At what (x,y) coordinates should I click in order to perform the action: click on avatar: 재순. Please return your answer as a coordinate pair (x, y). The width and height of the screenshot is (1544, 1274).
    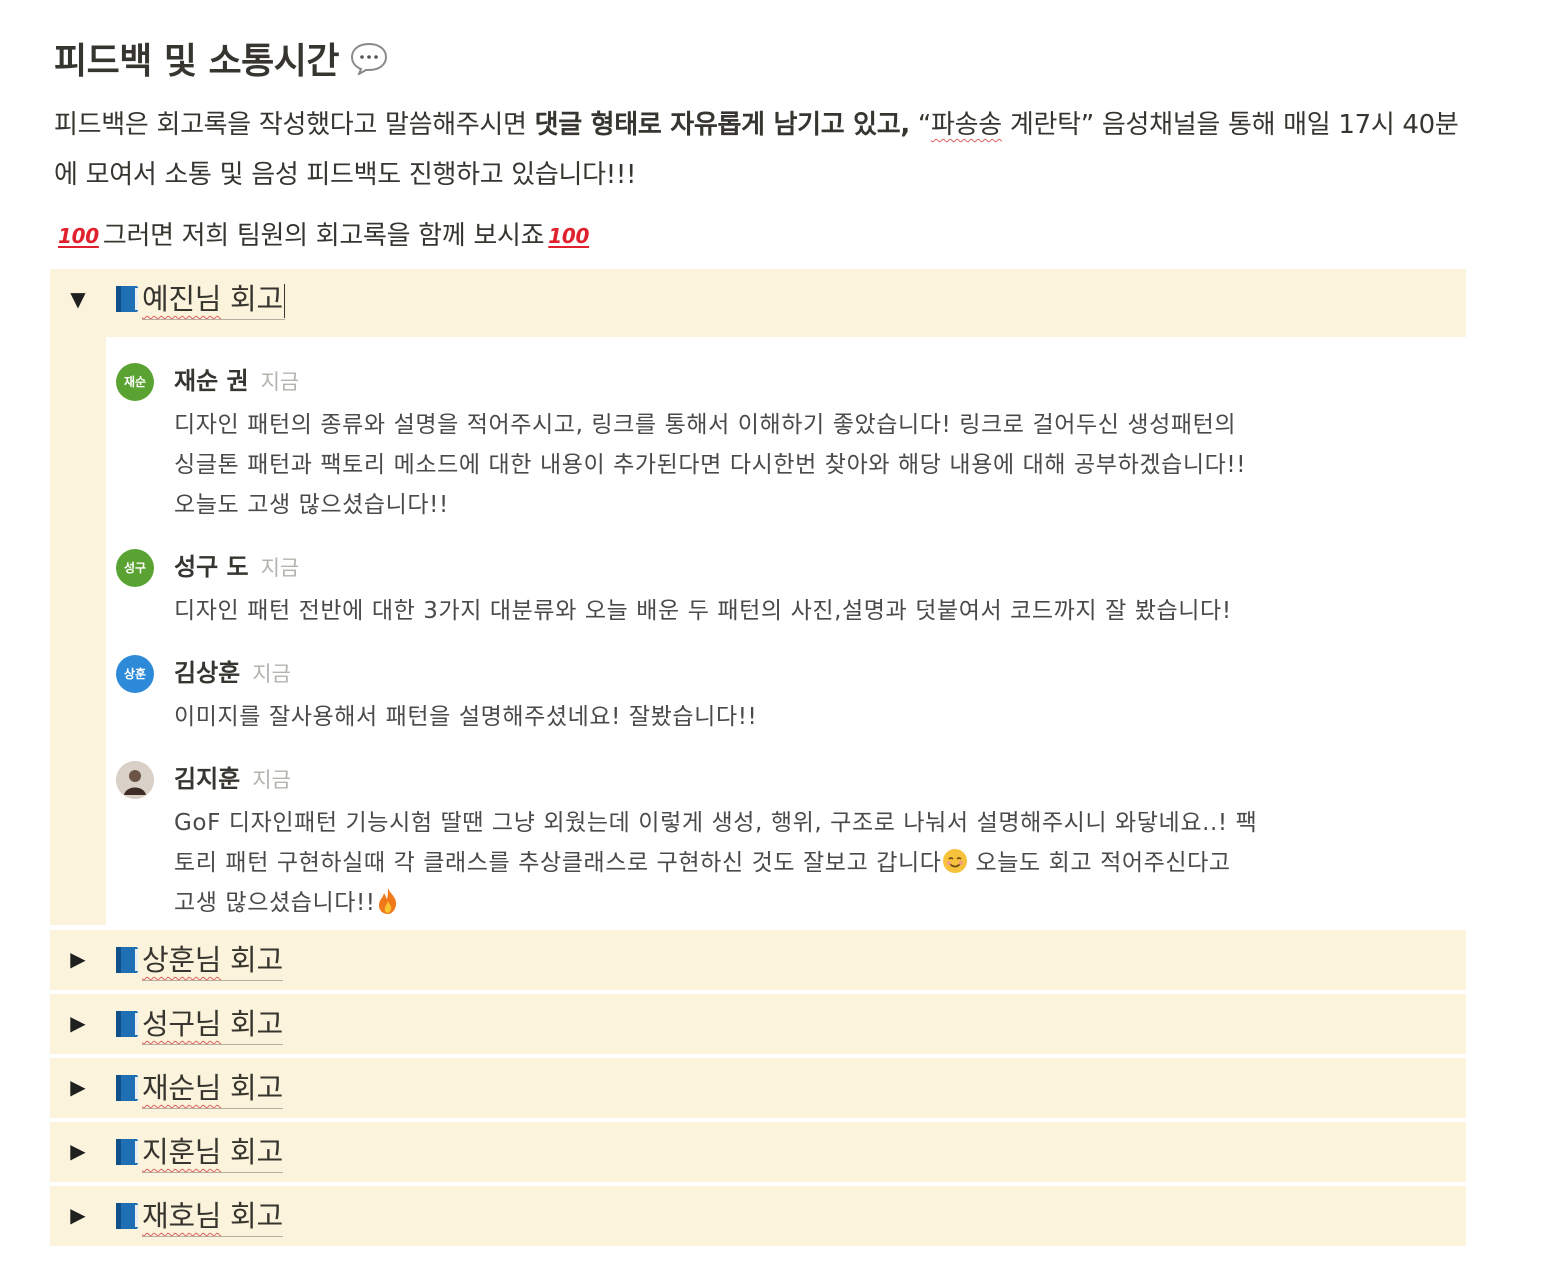
    Looking at the image, I should click on (135, 382).